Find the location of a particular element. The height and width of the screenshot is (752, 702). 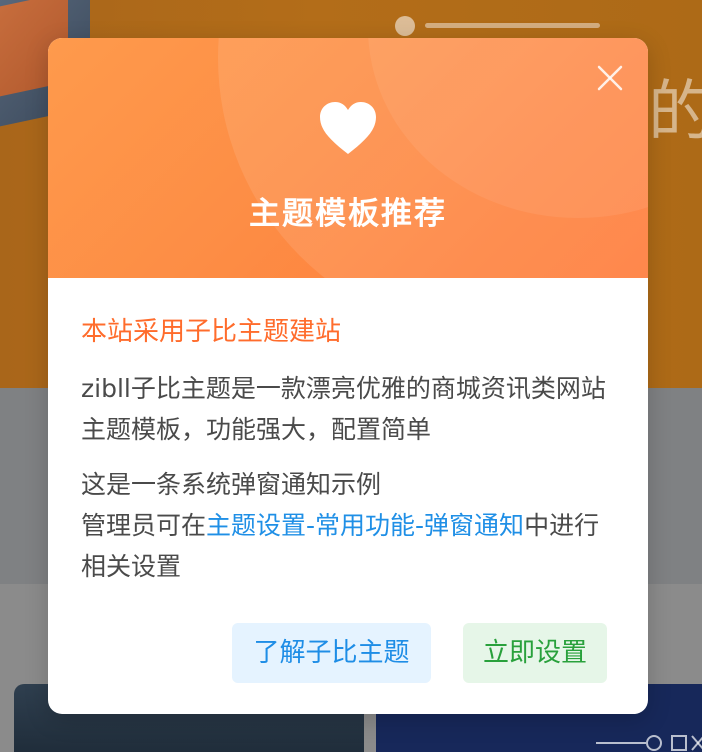

decorative-dot is located at coordinates (405, 26).